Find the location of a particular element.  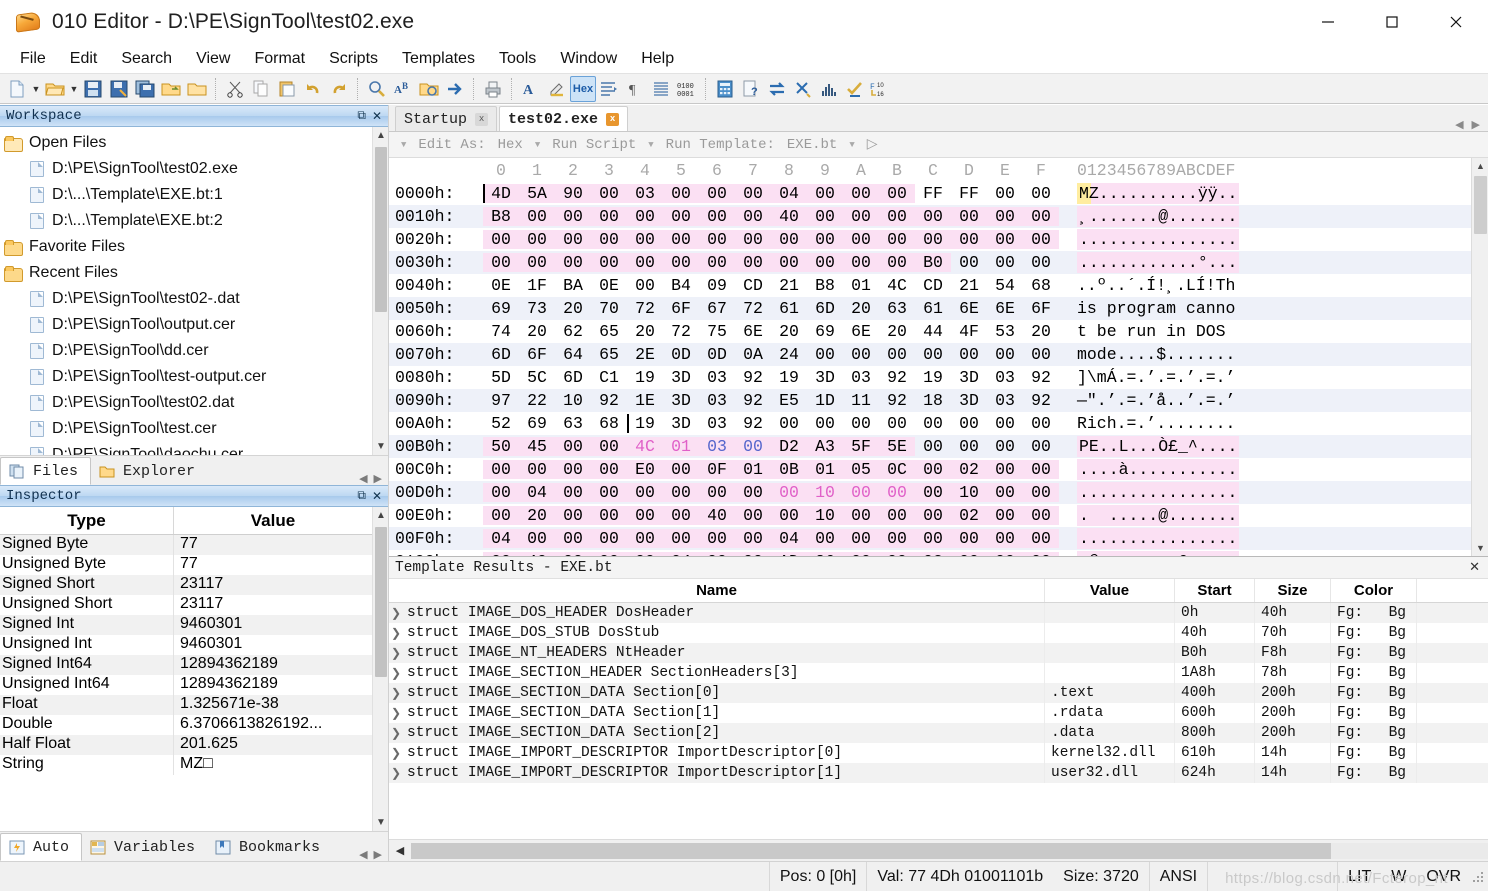

hex-byte: 61 is located at coordinates (789, 308).